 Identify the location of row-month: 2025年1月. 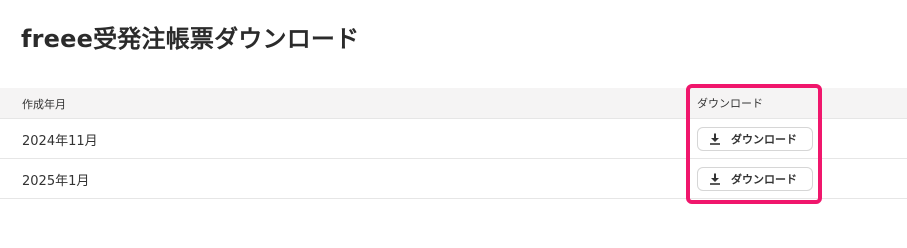
(56, 181).